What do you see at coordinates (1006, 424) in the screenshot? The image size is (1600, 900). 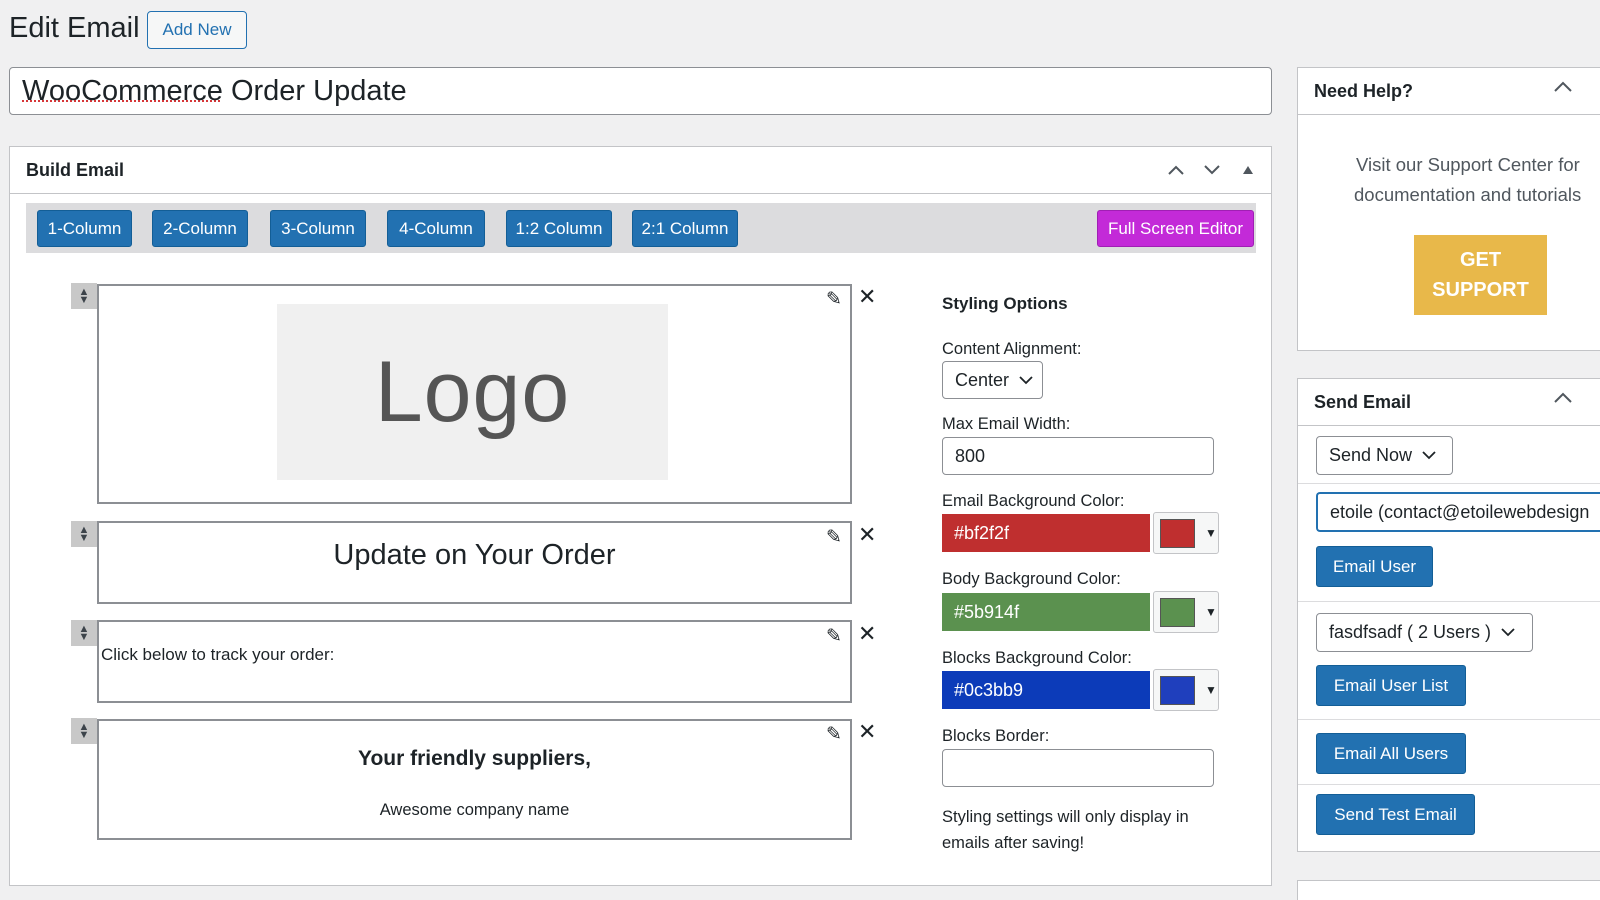 I see `width-label: Max Email Width:` at bounding box center [1006, 424].